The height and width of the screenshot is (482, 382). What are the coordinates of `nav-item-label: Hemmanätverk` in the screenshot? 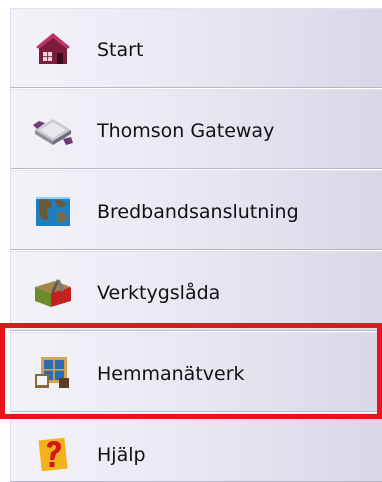 It's located at (171, 374).